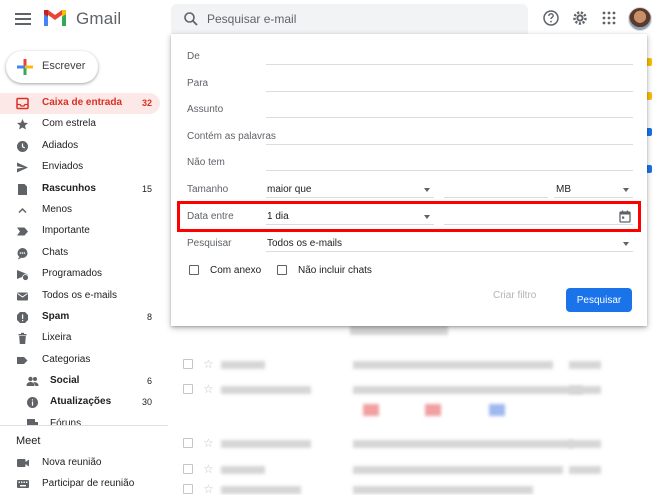 The height and width of the screenshot is (495, 660). What do you see at coordinates (449, 117) in the screenshot?
I see `subject-input` at bounding box center [449, 117].